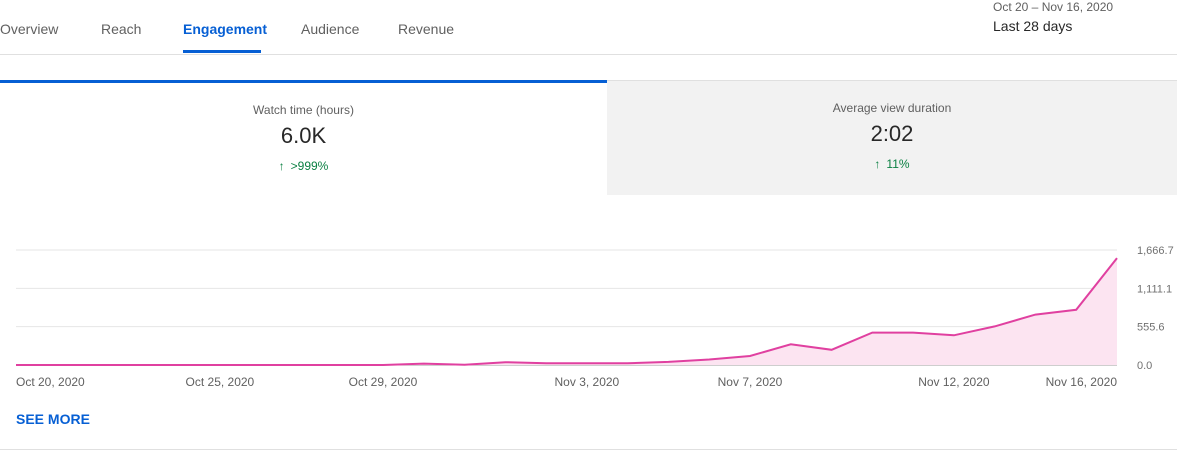  I want to click on x-tick-label: Oct 29, 2020, so click(383, 382).